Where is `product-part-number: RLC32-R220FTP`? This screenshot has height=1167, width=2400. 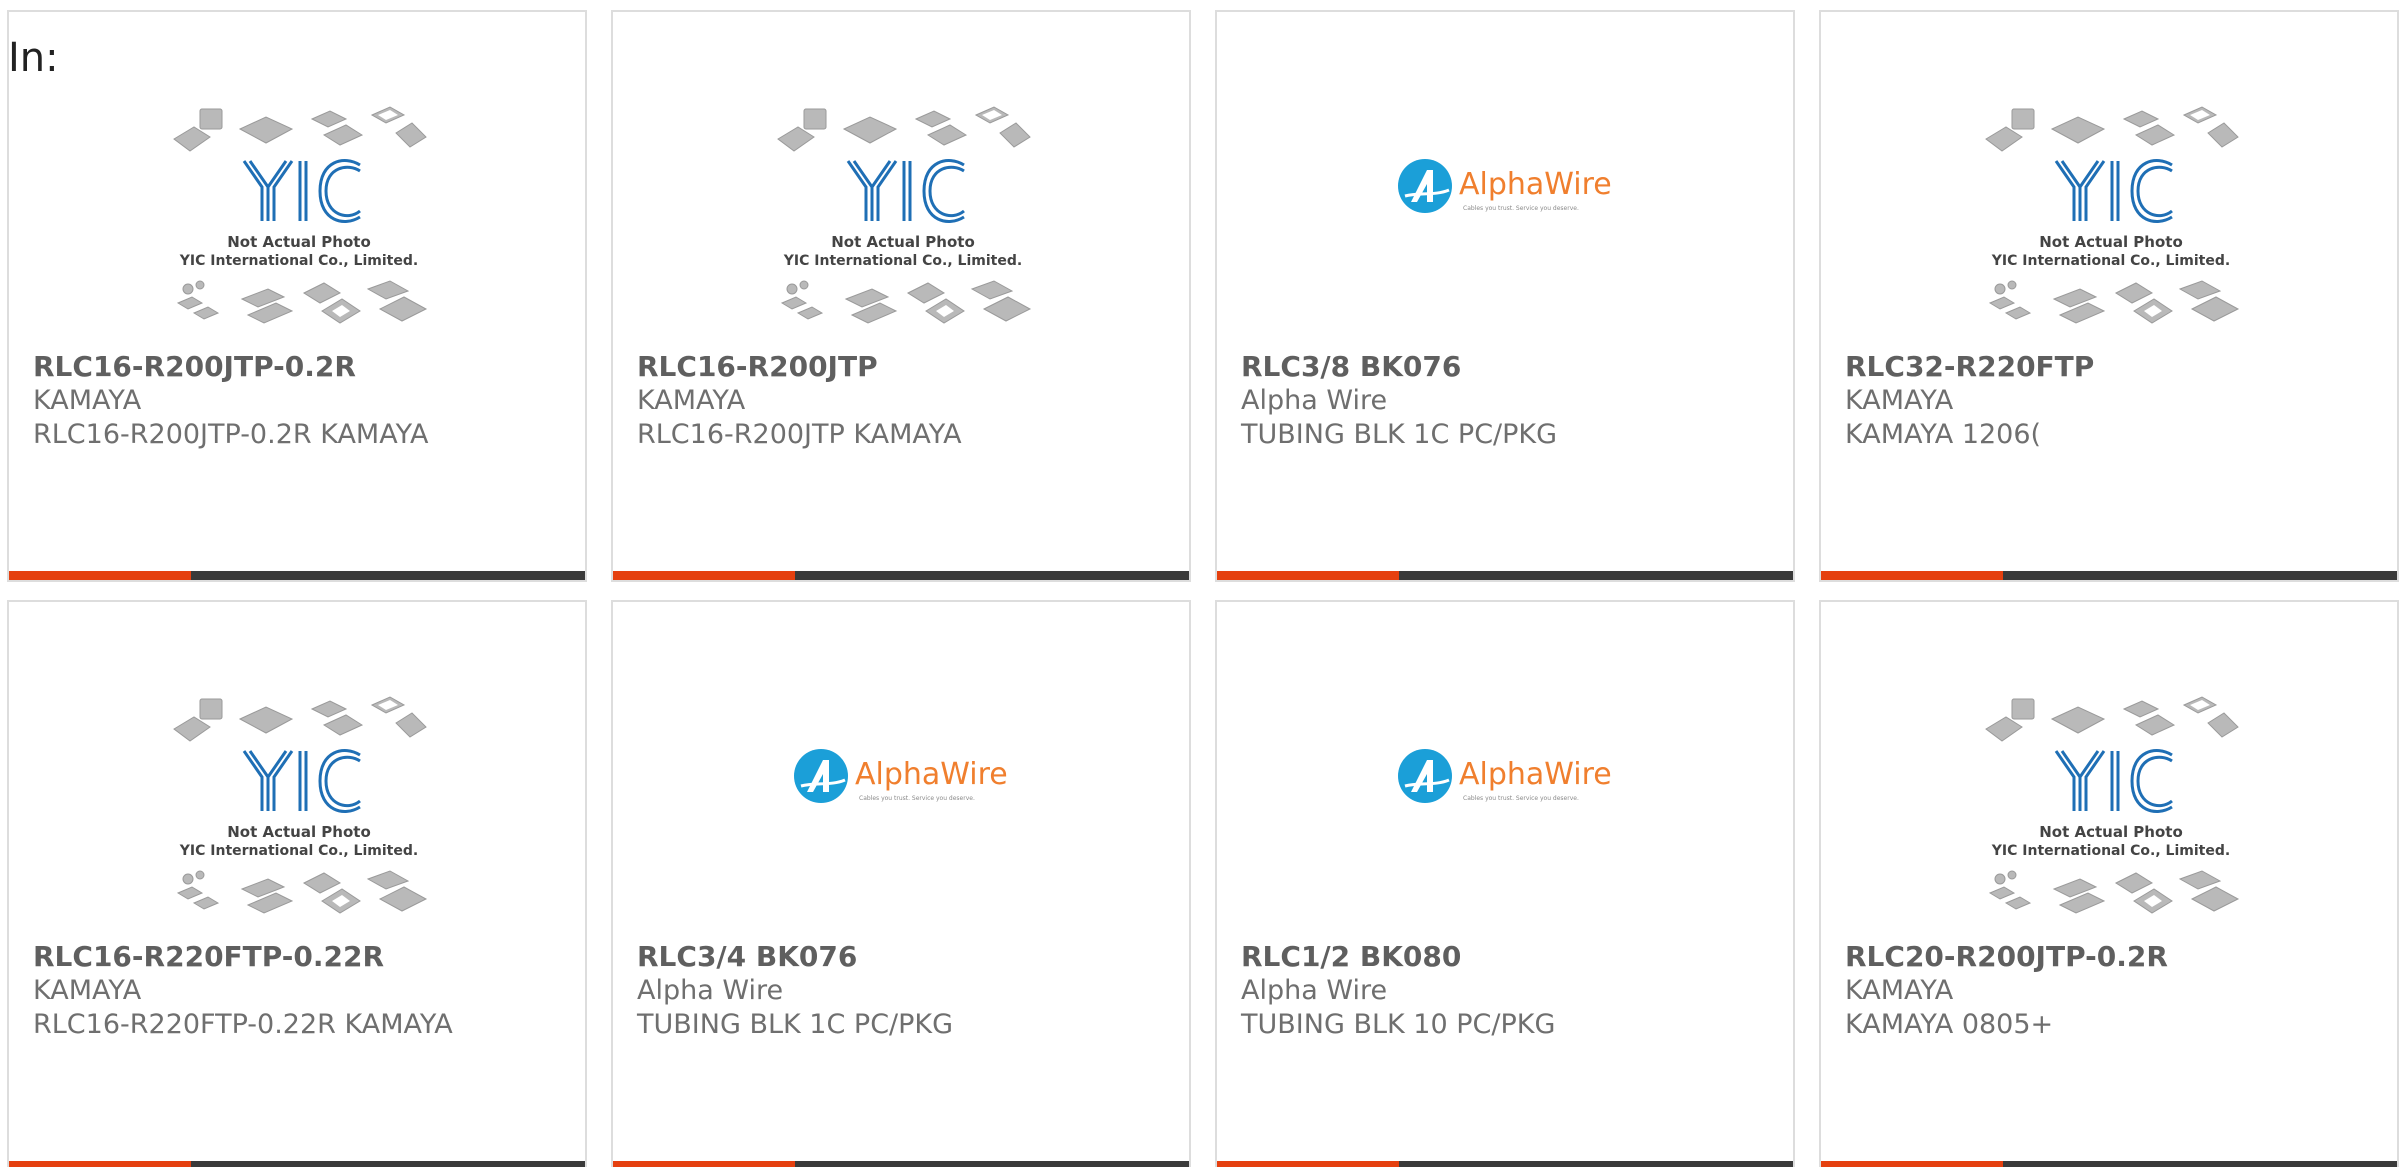 product-part-number: RLC32-R220FTP is located at coordinates (2115, 367).